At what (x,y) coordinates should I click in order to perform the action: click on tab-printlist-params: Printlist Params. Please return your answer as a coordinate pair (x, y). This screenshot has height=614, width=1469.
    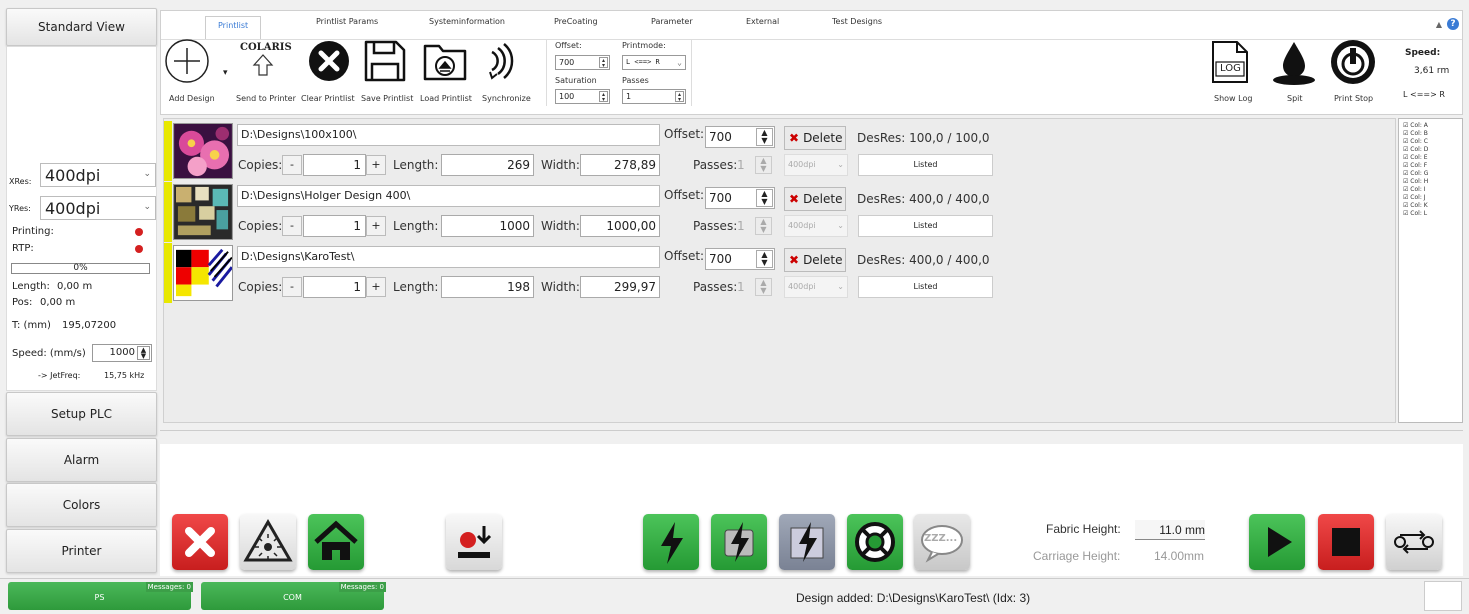
    Looking at the image, I should click on (347, 21).